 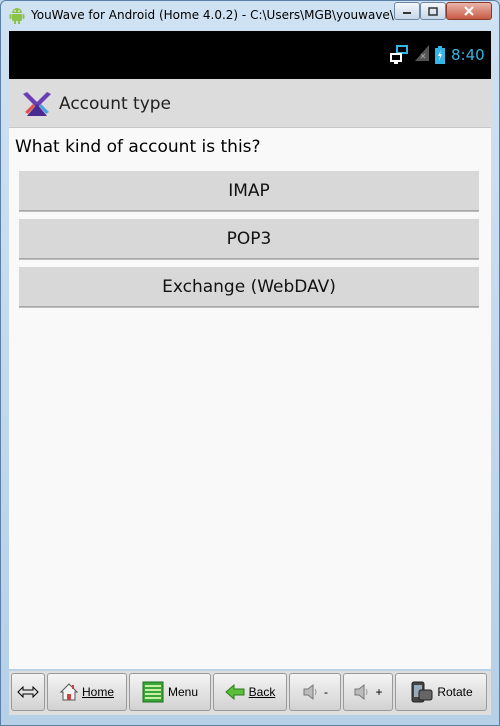 I want to click on maximize-icon, so click(x=433, y=11).